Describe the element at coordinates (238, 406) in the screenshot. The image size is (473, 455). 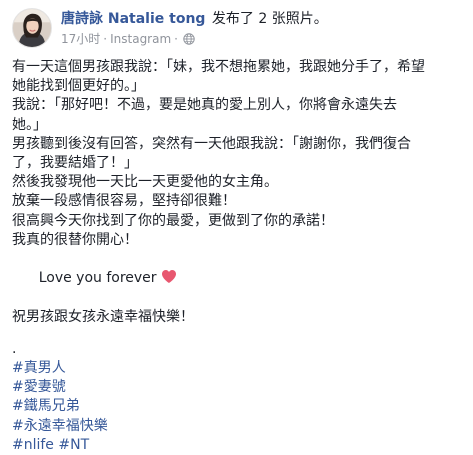
I see `hashtag-line: #鐵馬兄弟` at that location.